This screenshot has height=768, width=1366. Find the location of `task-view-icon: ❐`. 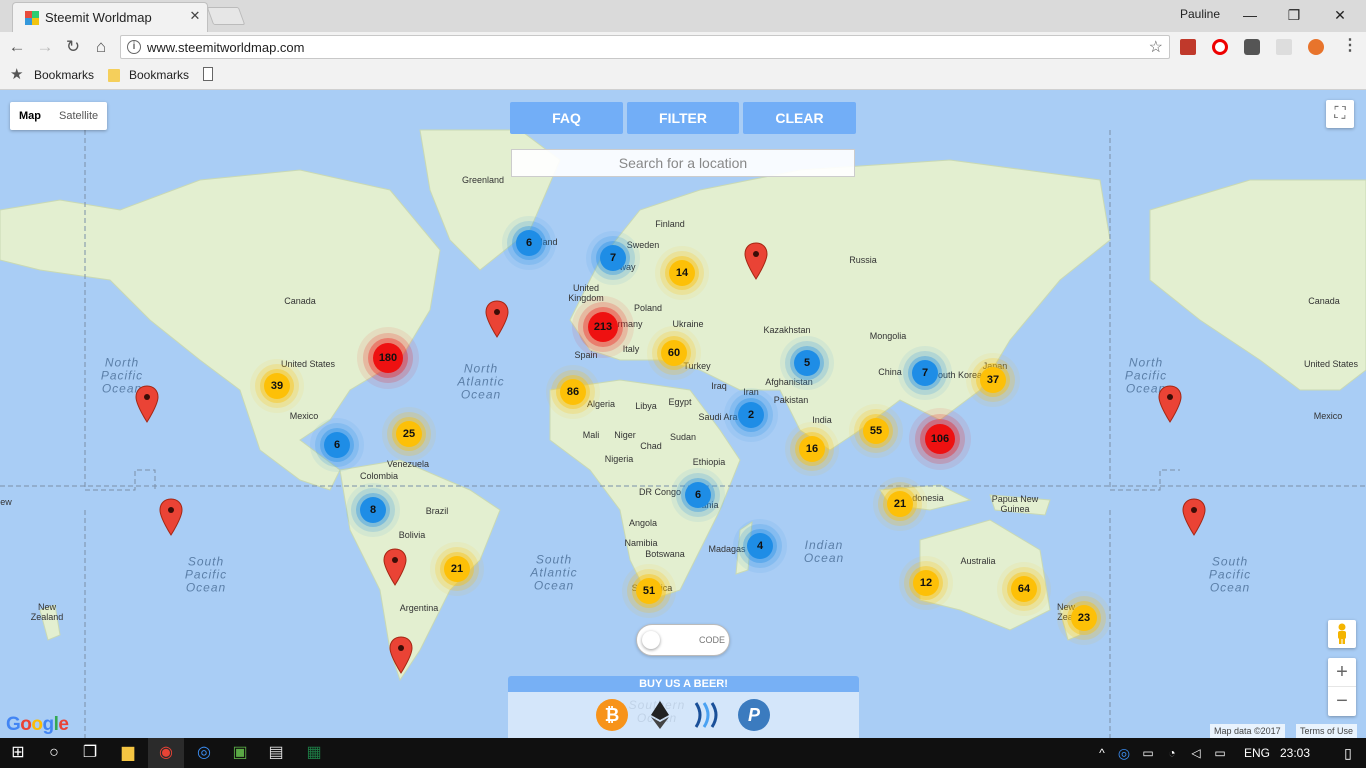

task-view-icon: ❐ is located at coordinates (90, 753).